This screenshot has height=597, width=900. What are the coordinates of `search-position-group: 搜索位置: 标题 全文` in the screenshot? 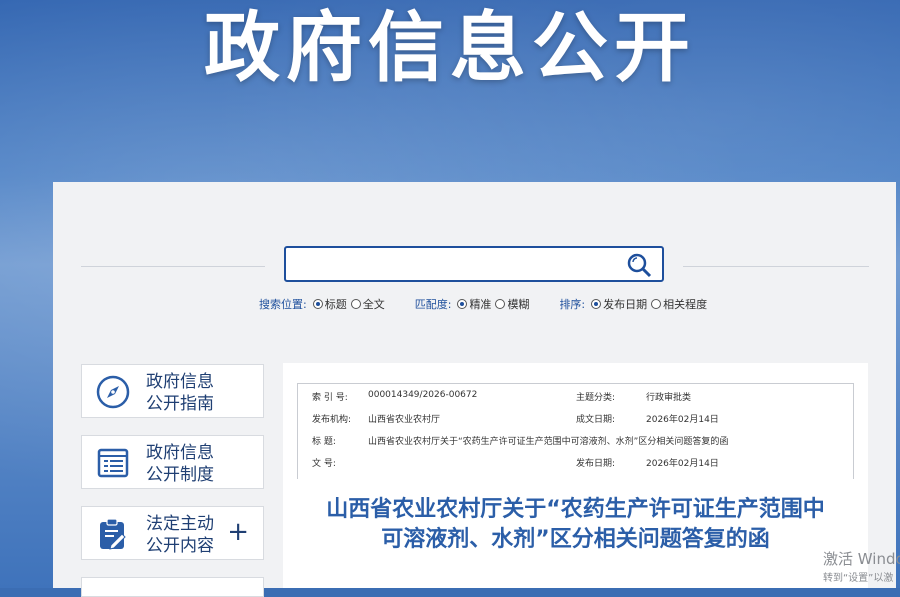 It's located at (324, 304).